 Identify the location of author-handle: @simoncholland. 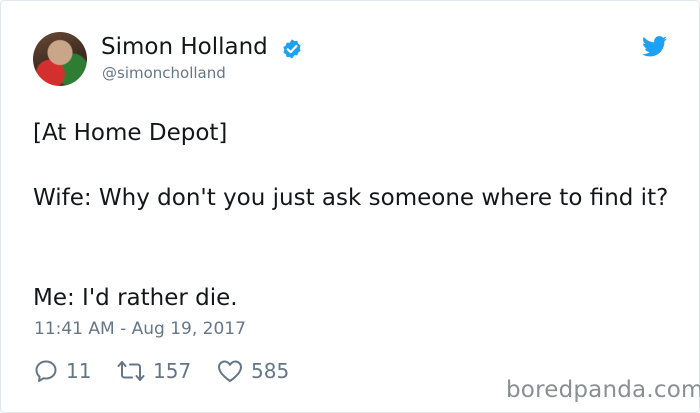
(164, 73).